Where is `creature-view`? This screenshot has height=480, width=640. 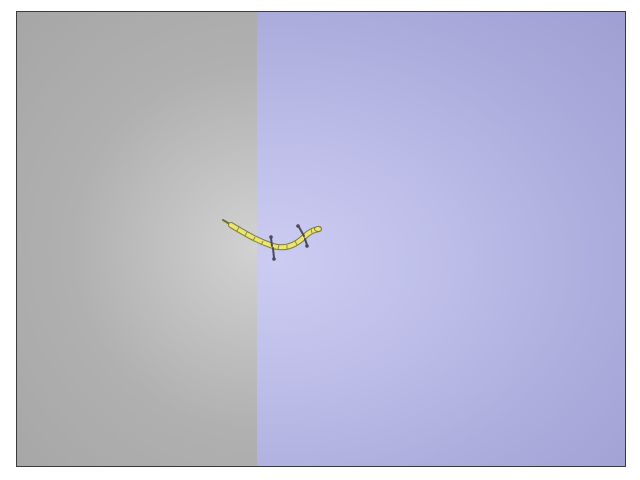 creature-view is located at coordinates (272, 240).